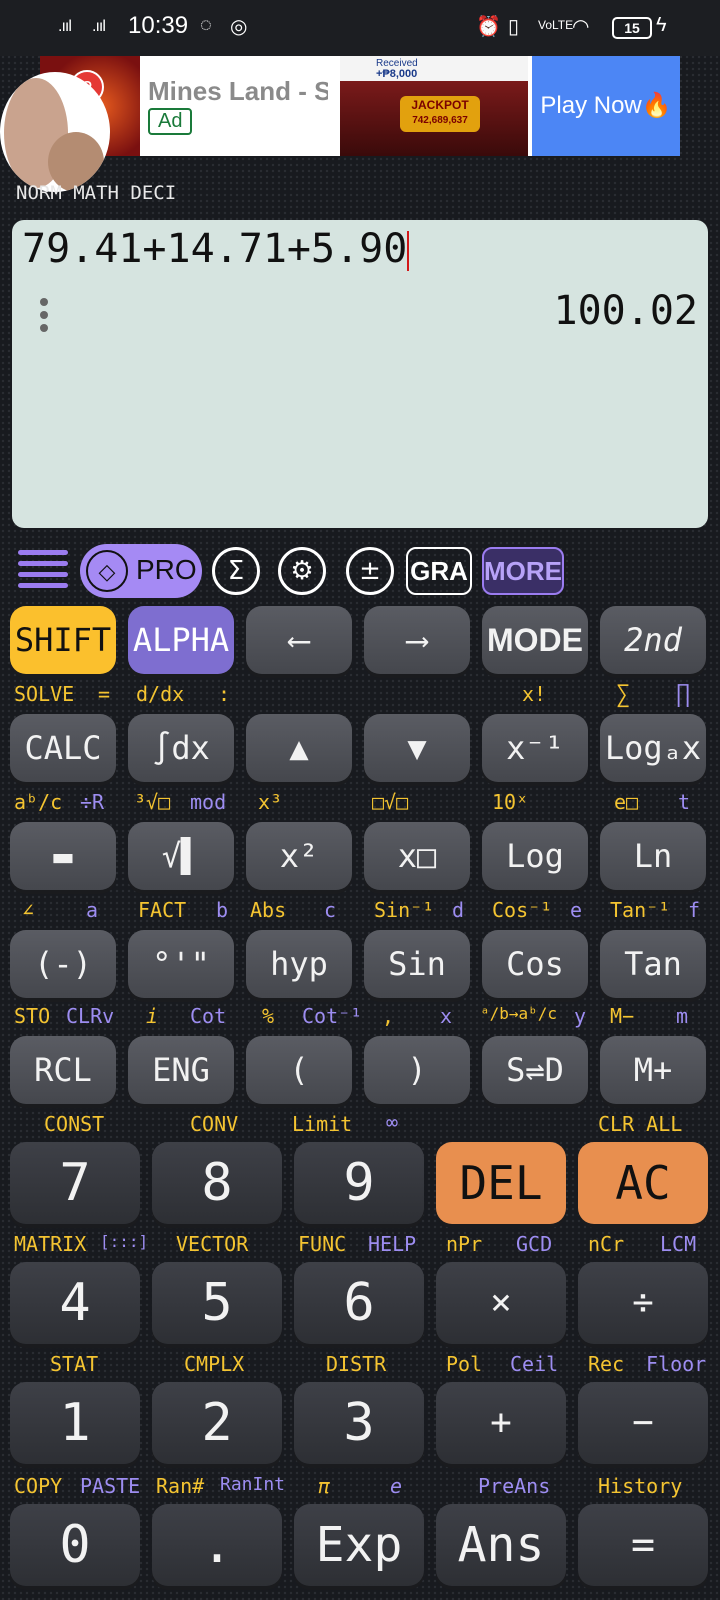 The image size is (720, 1600). I want to click on label-rec: Rec, so click(606, 1364).